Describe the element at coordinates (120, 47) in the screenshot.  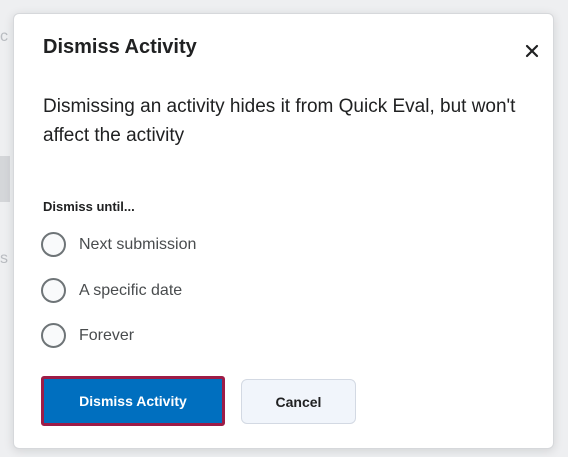
I see `dialog-title: Dismiss Activity` at that location.